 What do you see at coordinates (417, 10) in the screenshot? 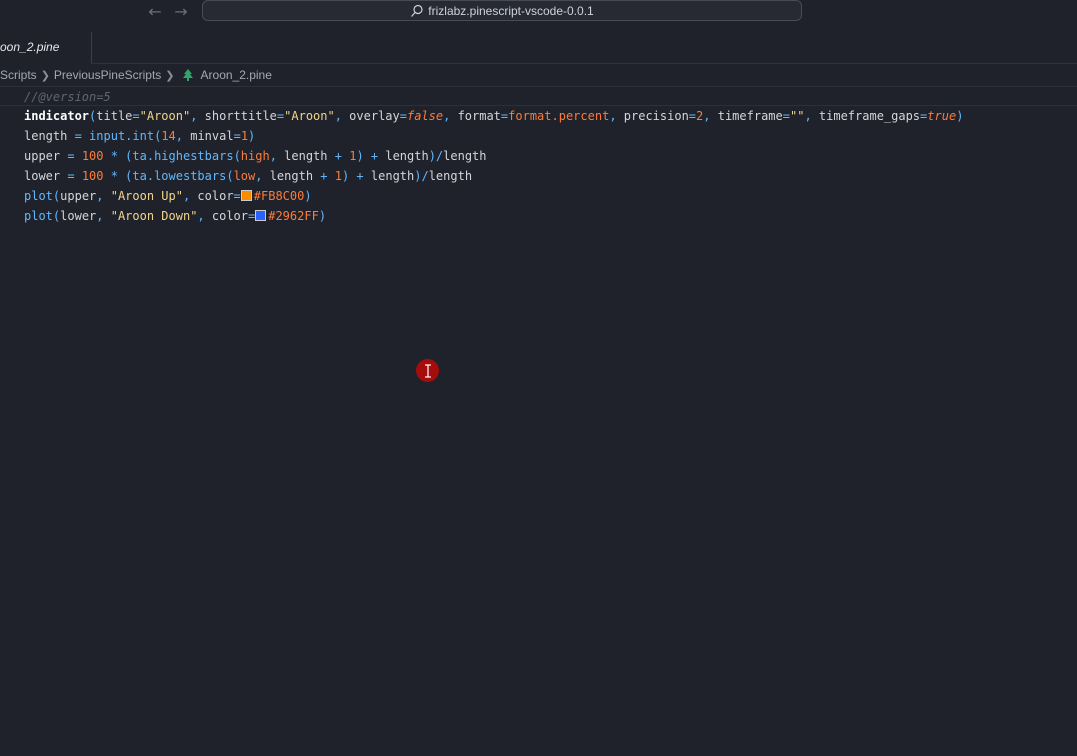
I see `search-icon` at bounding box center [417, 10].